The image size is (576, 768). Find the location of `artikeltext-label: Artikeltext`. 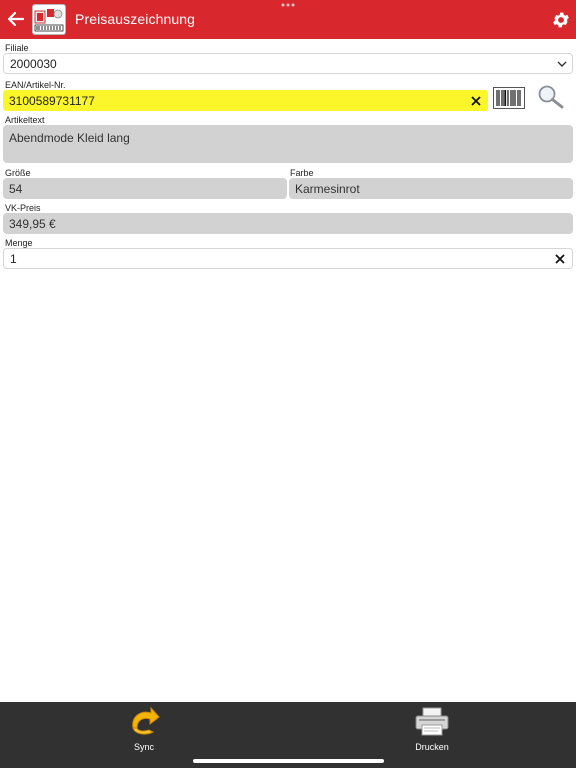

artikeltext-label: Artikeltext is located at coordinates (25, 120).